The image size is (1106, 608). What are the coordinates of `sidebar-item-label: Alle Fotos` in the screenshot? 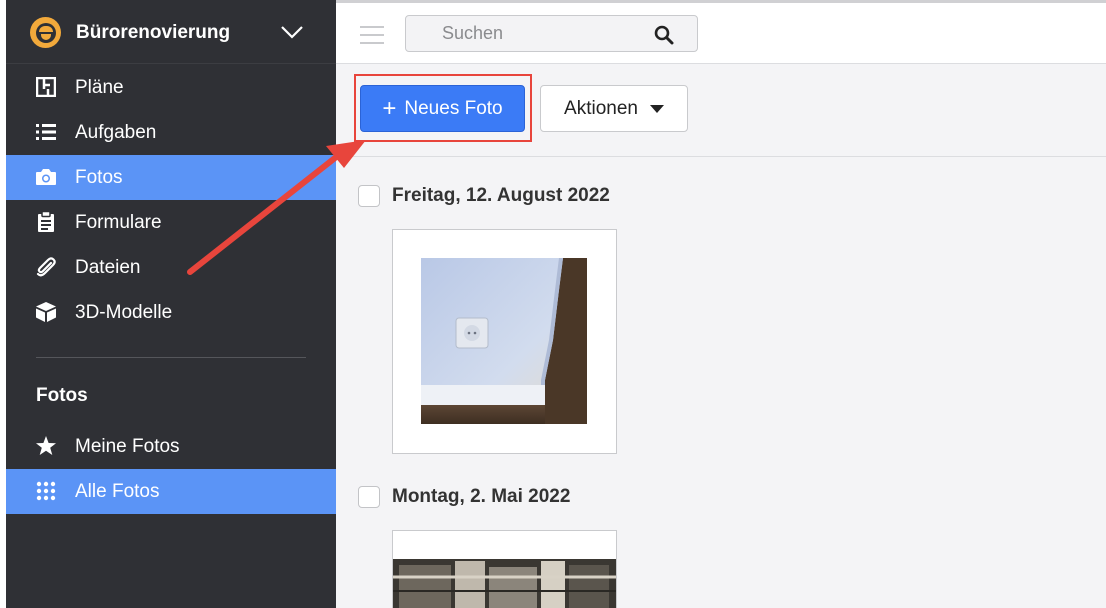 It's located at (117, 491).